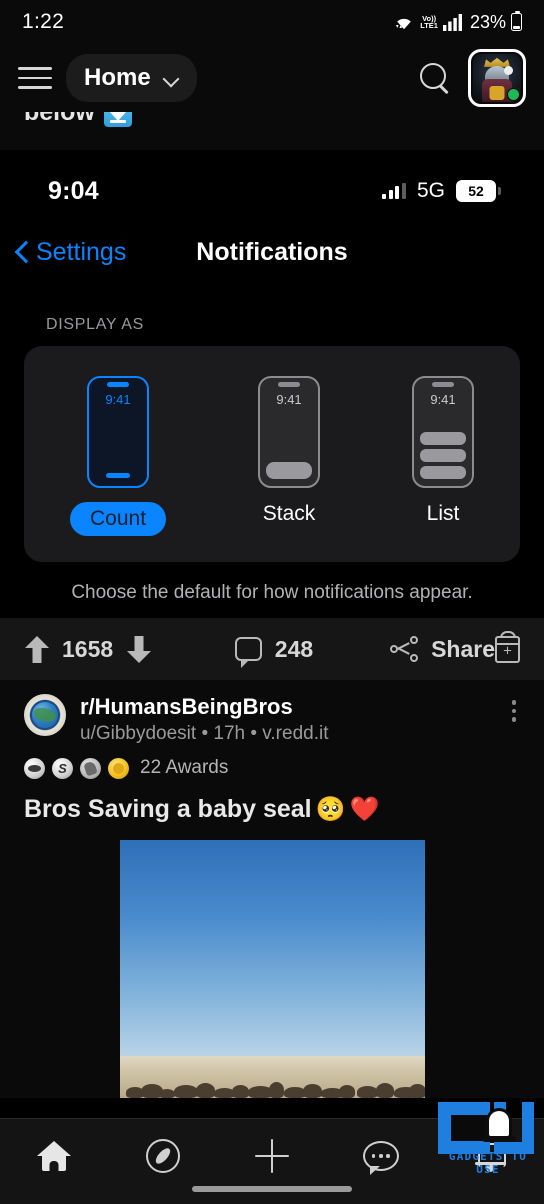 Image resolution: width=544 pixels, height=1204 pixels. What do you see at coordinates (289, 470) in the screenshot?
I see `stack-notification-bar` at bounding box center [289, 470].